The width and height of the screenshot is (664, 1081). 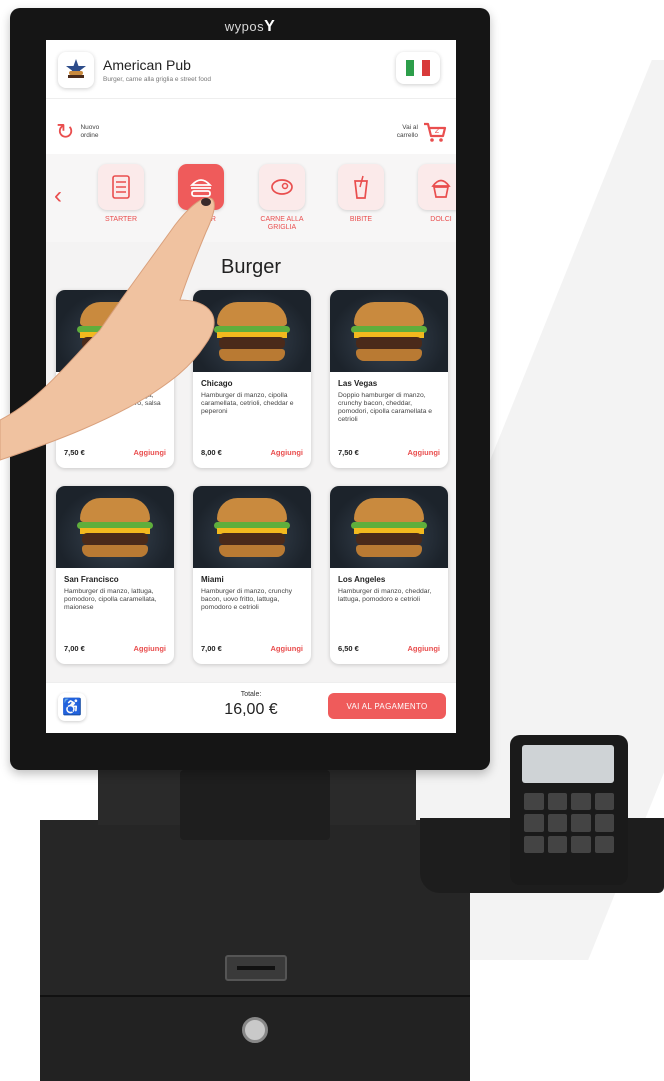 I want to click on language-button, so click(x=418, y=68).